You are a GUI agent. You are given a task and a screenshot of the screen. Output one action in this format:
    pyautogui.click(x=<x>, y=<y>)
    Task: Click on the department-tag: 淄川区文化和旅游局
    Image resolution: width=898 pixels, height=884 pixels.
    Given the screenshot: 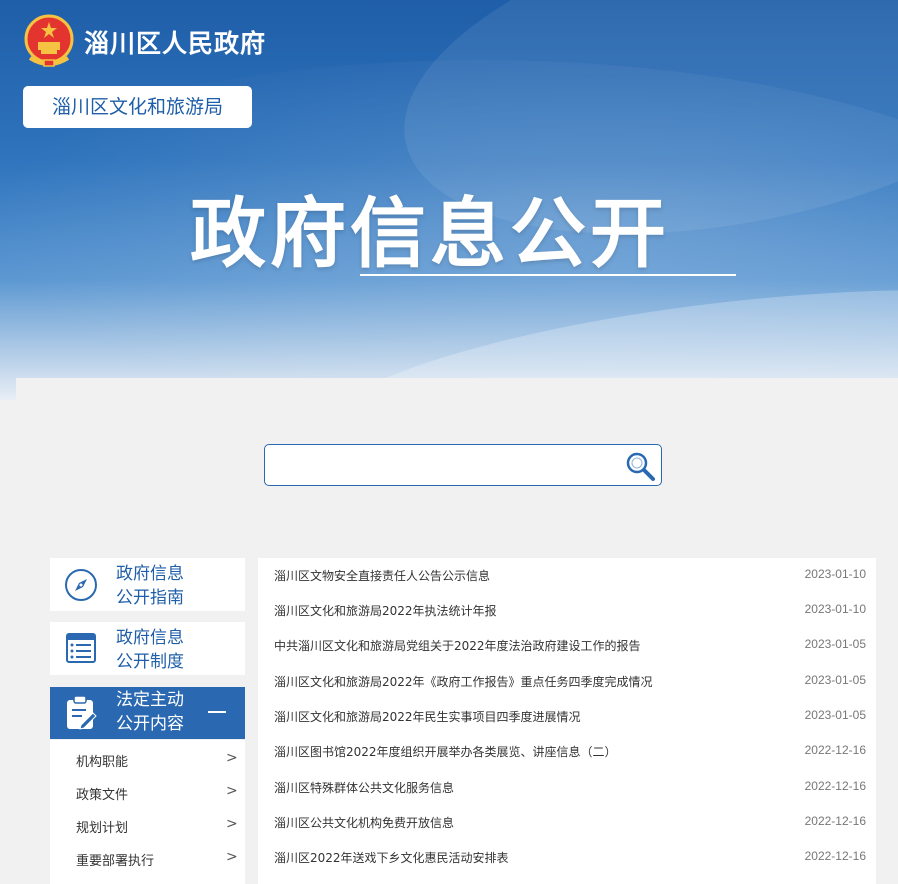 What is the action you would take?
    pyautogui.click(x=137, y=107)
    